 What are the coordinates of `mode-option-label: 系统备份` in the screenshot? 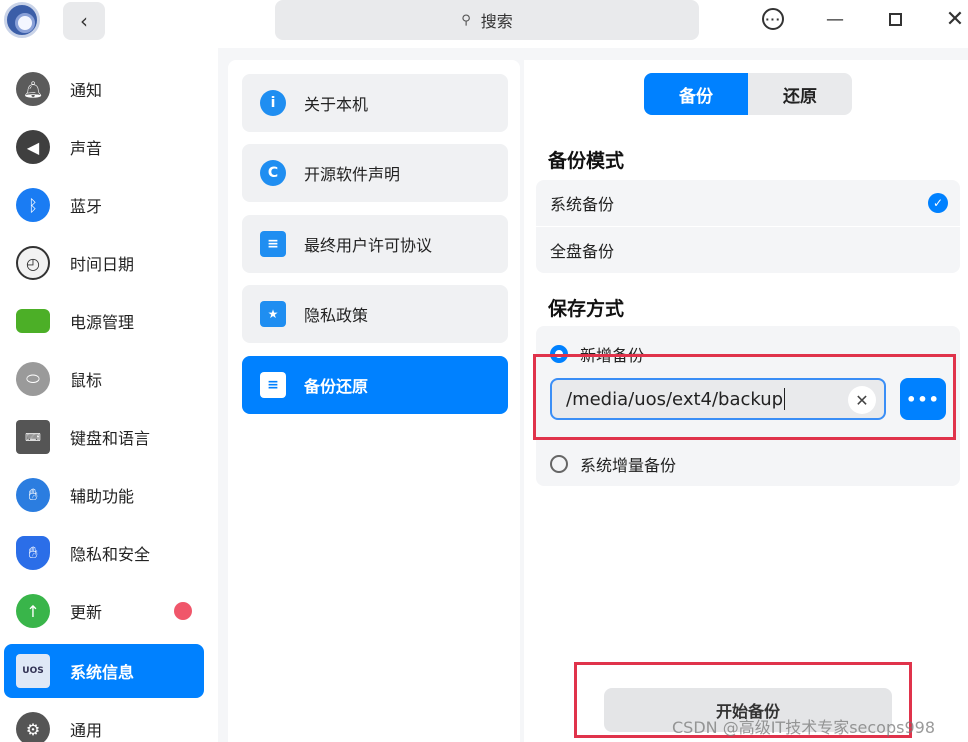 It's located at (582, 204).